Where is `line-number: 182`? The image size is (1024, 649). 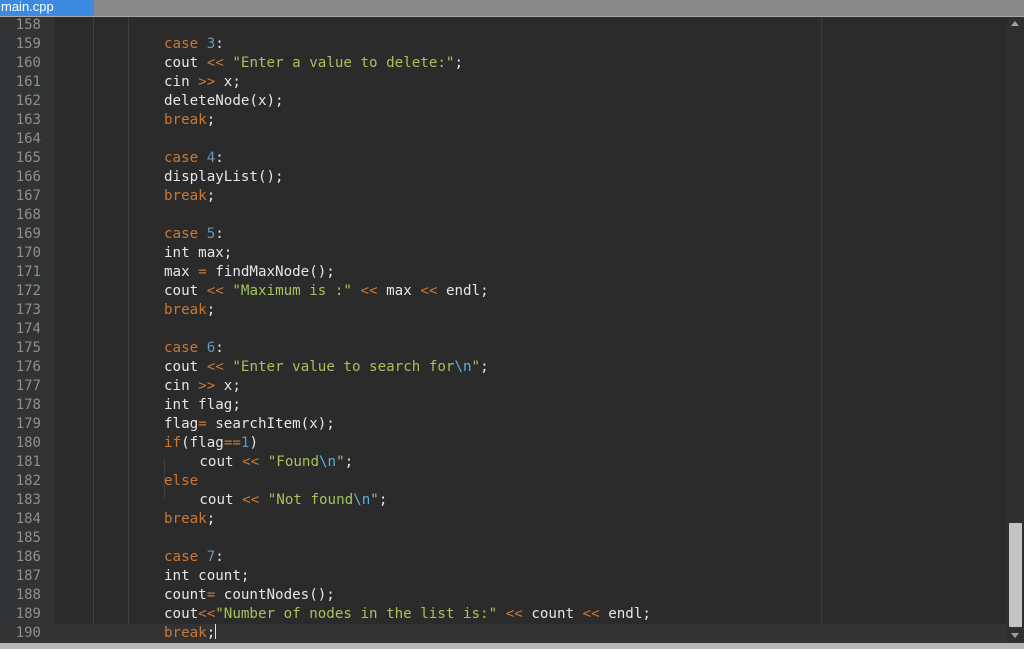
line-number: 182 is located at coordinates (28, 480).